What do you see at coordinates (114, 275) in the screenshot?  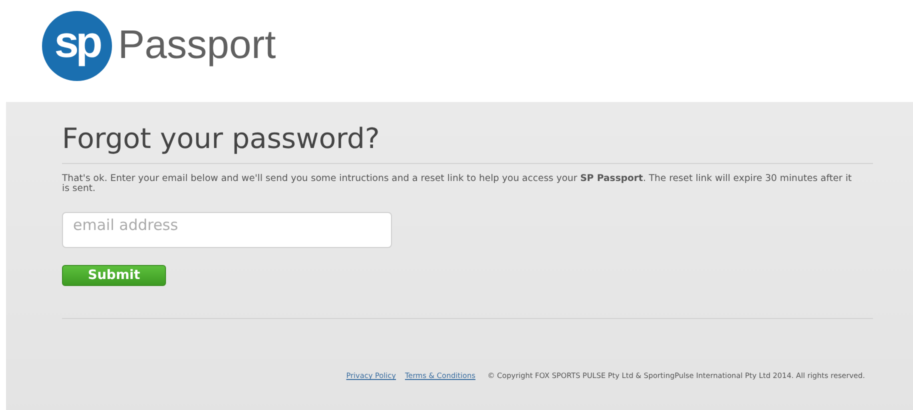 I see `submit-button: Submit` at bounding box center [114, 275].